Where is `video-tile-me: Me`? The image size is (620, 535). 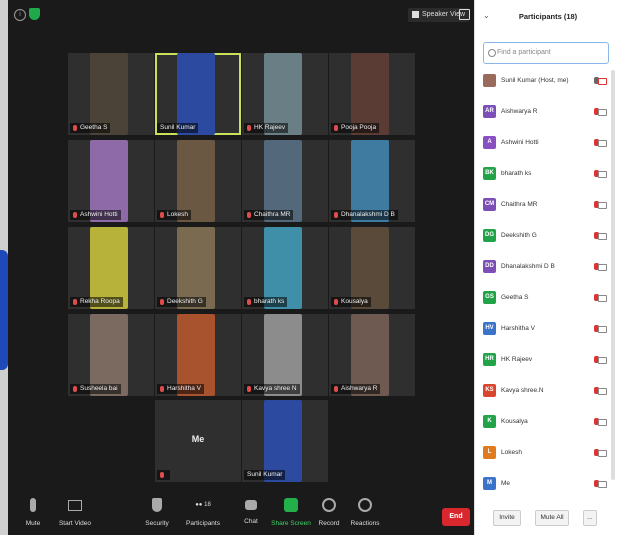
video-tile-me: Me is located at coordinates (198, 441).